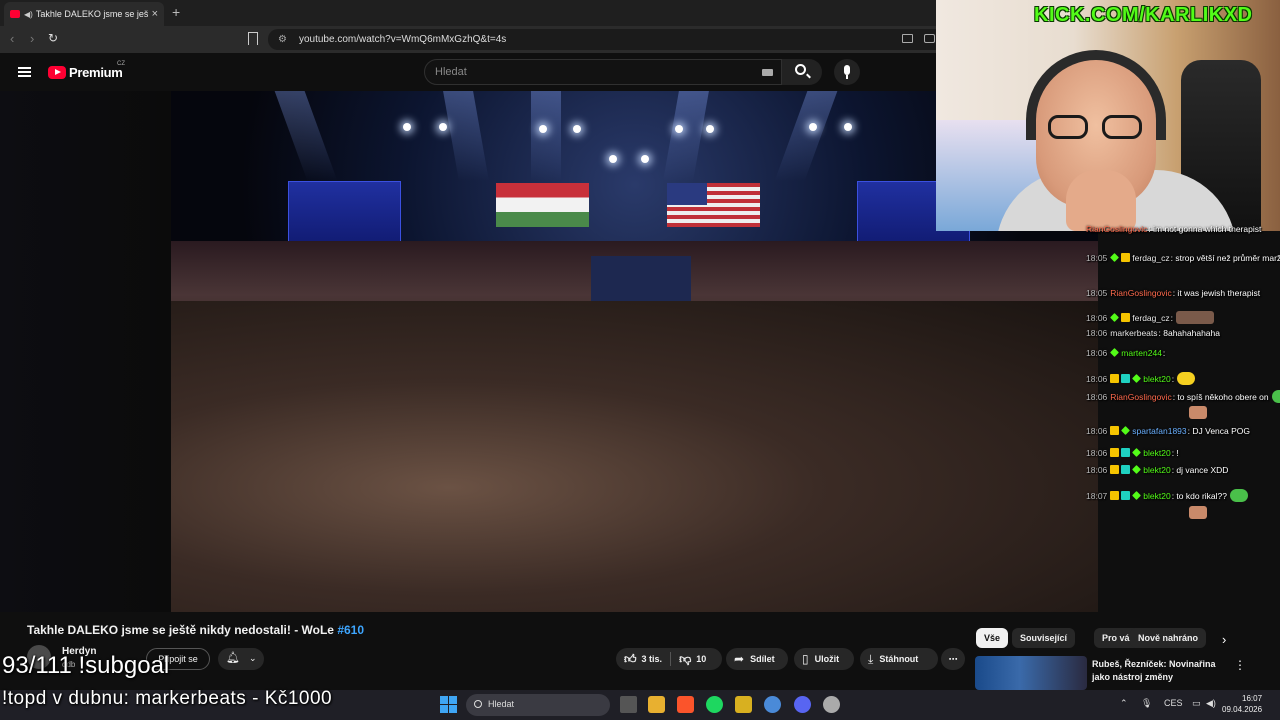 The image size is (1280, 720). What do you see at coordinates (53, 38) in the screenshot?
I see `reload-icon: ↻` at bounding box center [53, 38].